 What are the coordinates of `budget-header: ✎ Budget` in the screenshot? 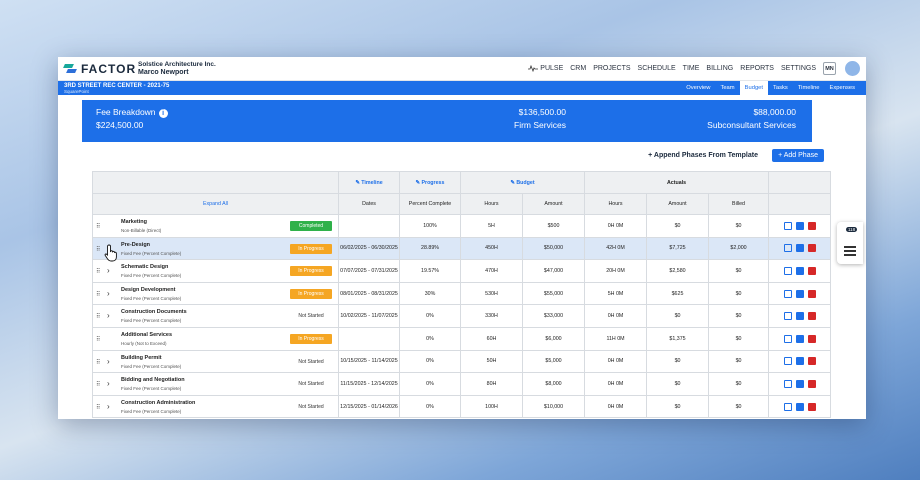 It's located at (522, 182).